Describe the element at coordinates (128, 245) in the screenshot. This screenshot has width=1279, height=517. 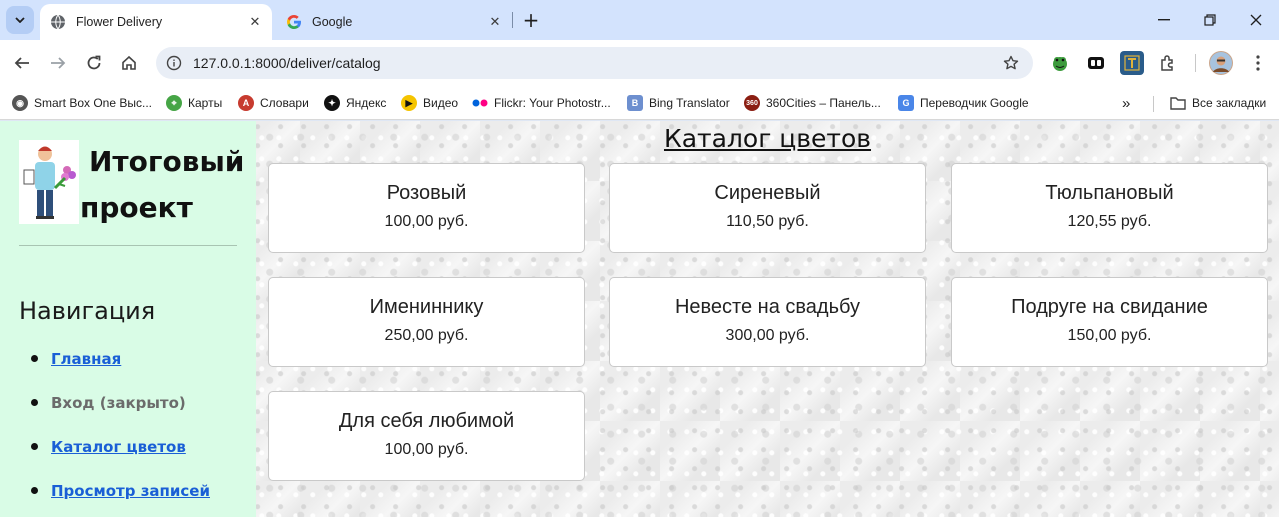
I see `sidebar-divider` at that location.